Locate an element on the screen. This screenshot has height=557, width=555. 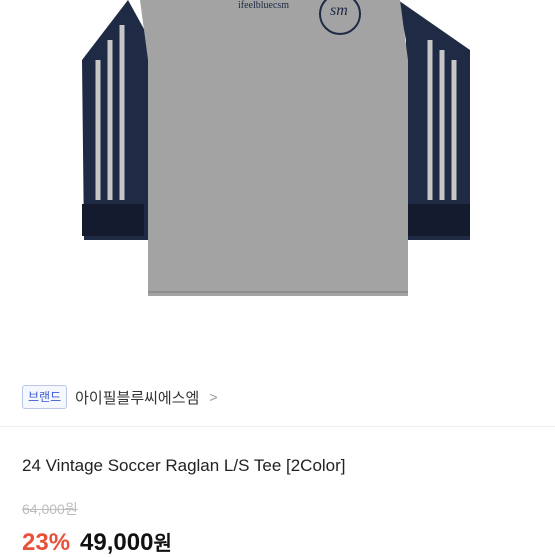
brand-name: 아이필블루씨에스엠 is located at coordinates (137, 397).